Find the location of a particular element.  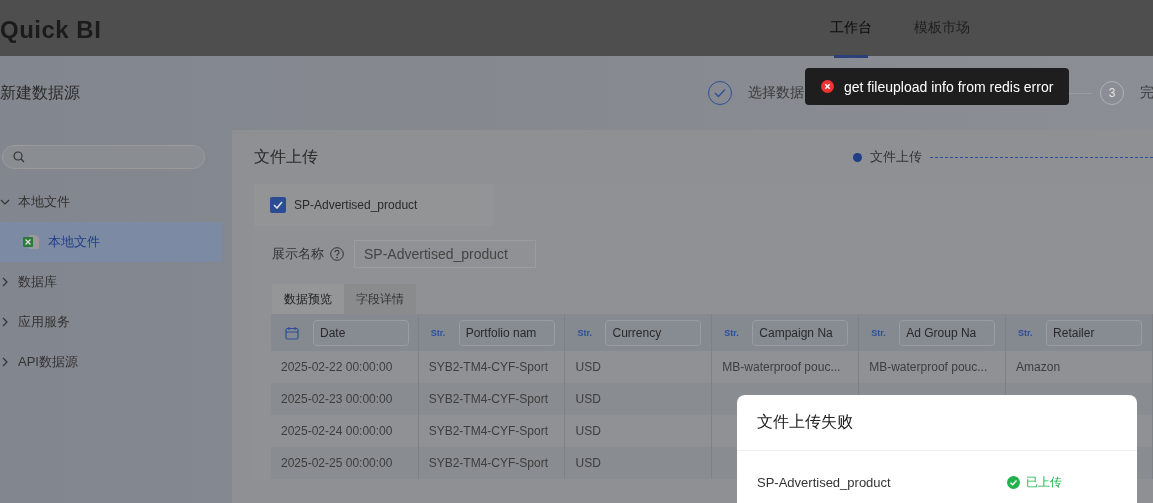

checkbox is located at coordinates (278, 205).